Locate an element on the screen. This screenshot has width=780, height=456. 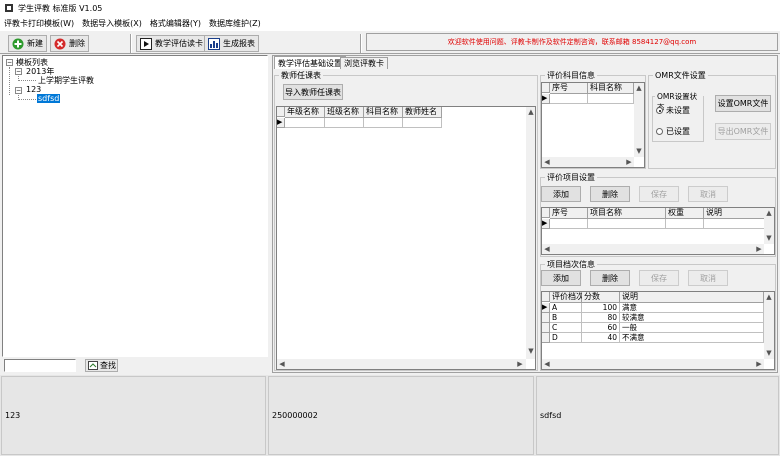
col-level: 评价档次 is located at coordinates (567, 297).